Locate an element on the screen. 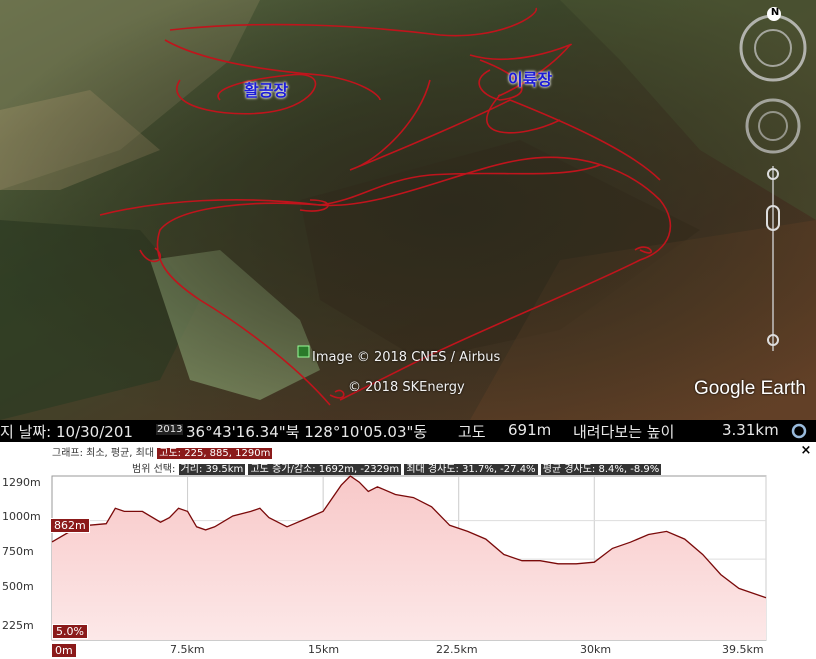 This screenshot has width=816, height=659. google-earth-logo: Google Earth is located at coordinates (750, 388).